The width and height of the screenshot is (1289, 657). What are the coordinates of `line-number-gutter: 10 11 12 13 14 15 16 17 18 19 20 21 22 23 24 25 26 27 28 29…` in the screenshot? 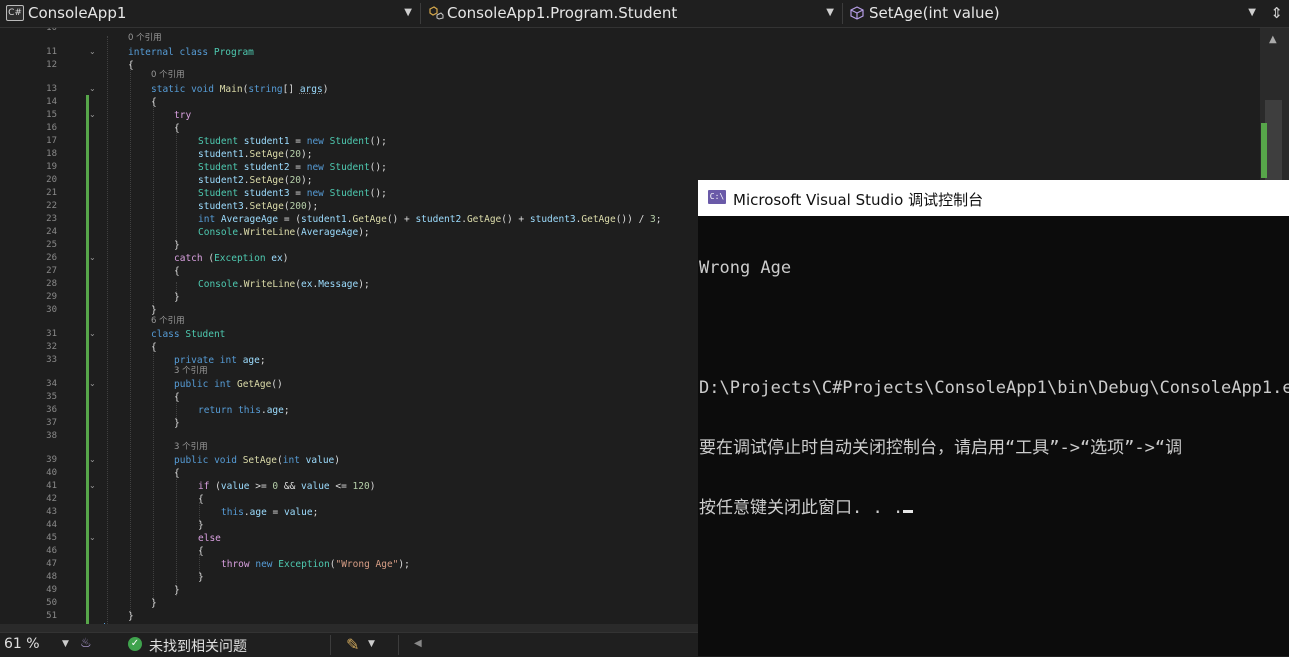 It's located at (50, 330).